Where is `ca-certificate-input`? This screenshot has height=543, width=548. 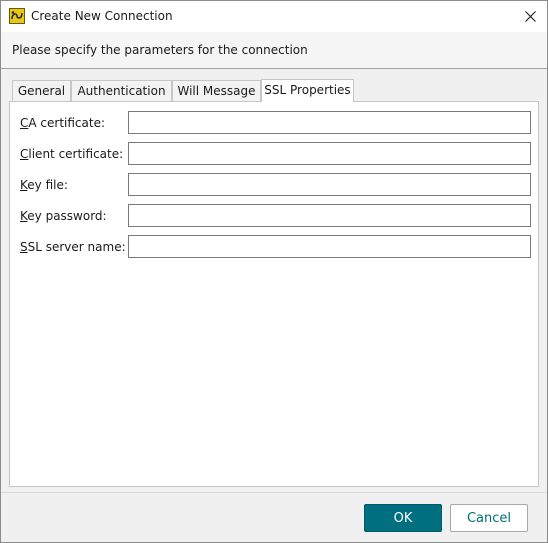 ca-certificate-input is located at coordinates (329, 122).